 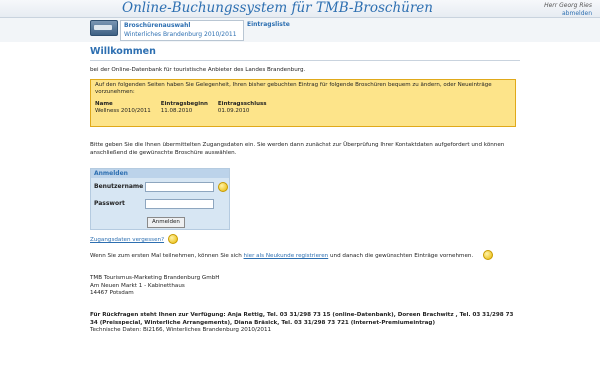 What do you see at coordinates (157, 25) in the screenshot?
I see `brochure-selector-label: Broschürenauswahl` at bounding box center [157, 25].